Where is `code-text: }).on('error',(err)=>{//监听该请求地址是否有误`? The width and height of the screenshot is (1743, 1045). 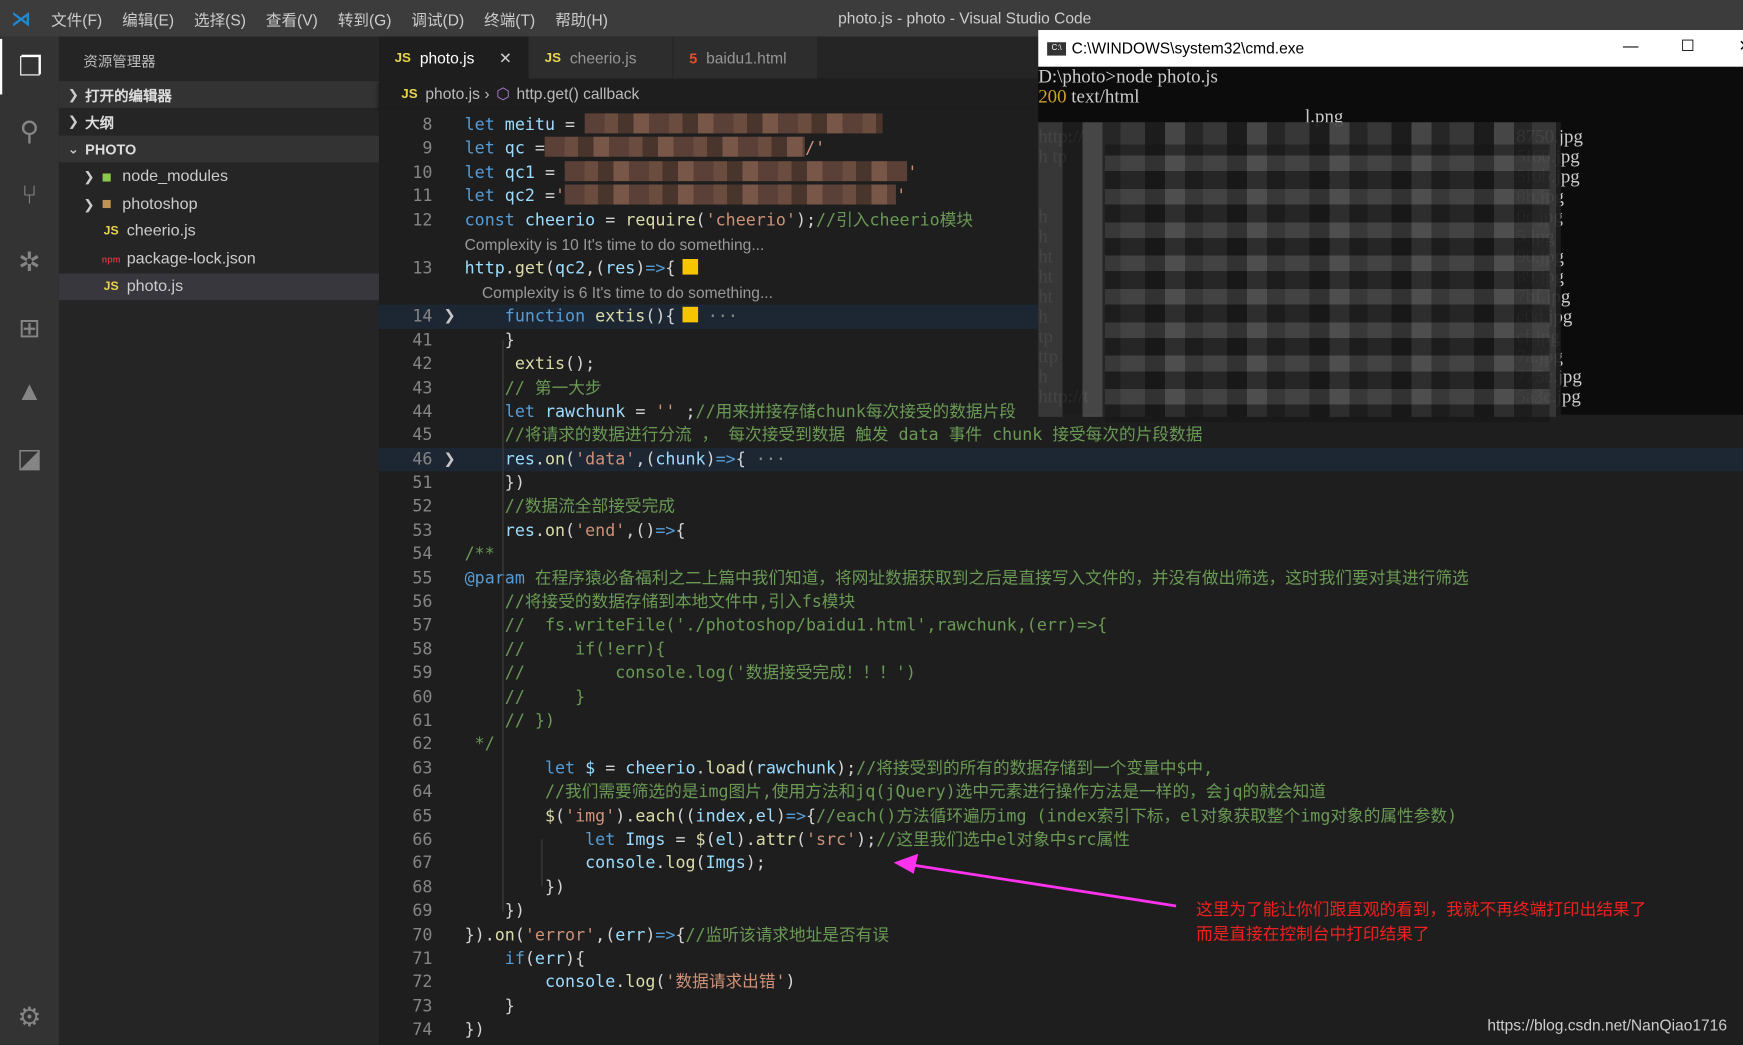 code-text: }).on('error',(err)=>{//监听该请求地址是否有误 is located at coordinates (677, 935).